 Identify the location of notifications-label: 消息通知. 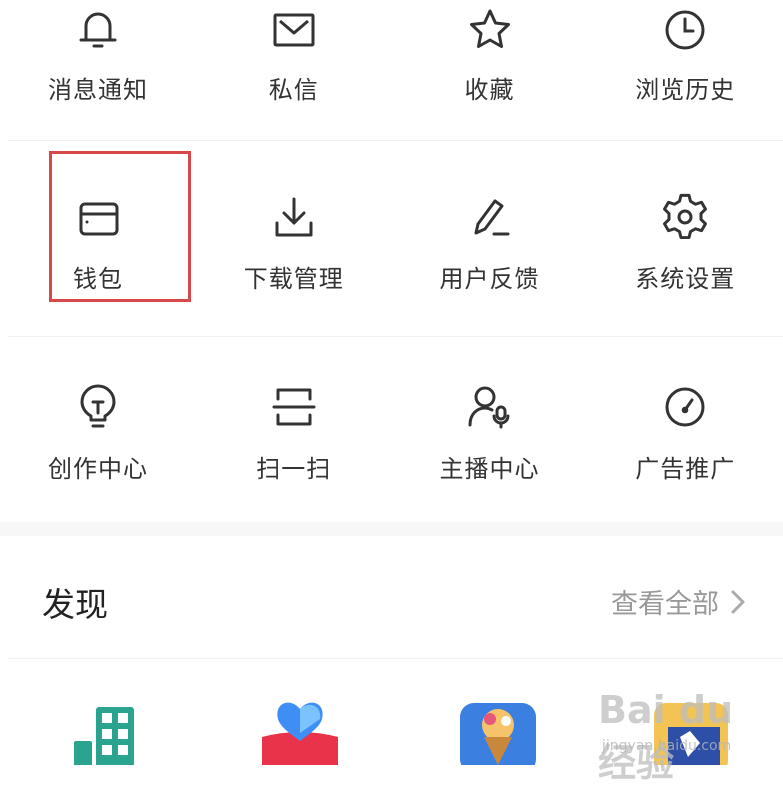
(98, 90).